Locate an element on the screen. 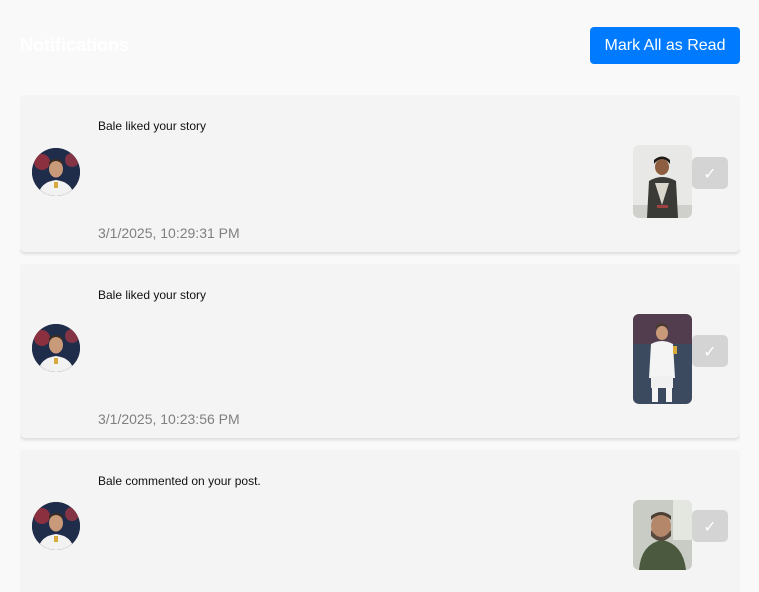 The height and width of the screenshot is (592, 759). notification-timestamp: 3/1/2025, 10:29:31 PM is located at coordinates (169, 233).